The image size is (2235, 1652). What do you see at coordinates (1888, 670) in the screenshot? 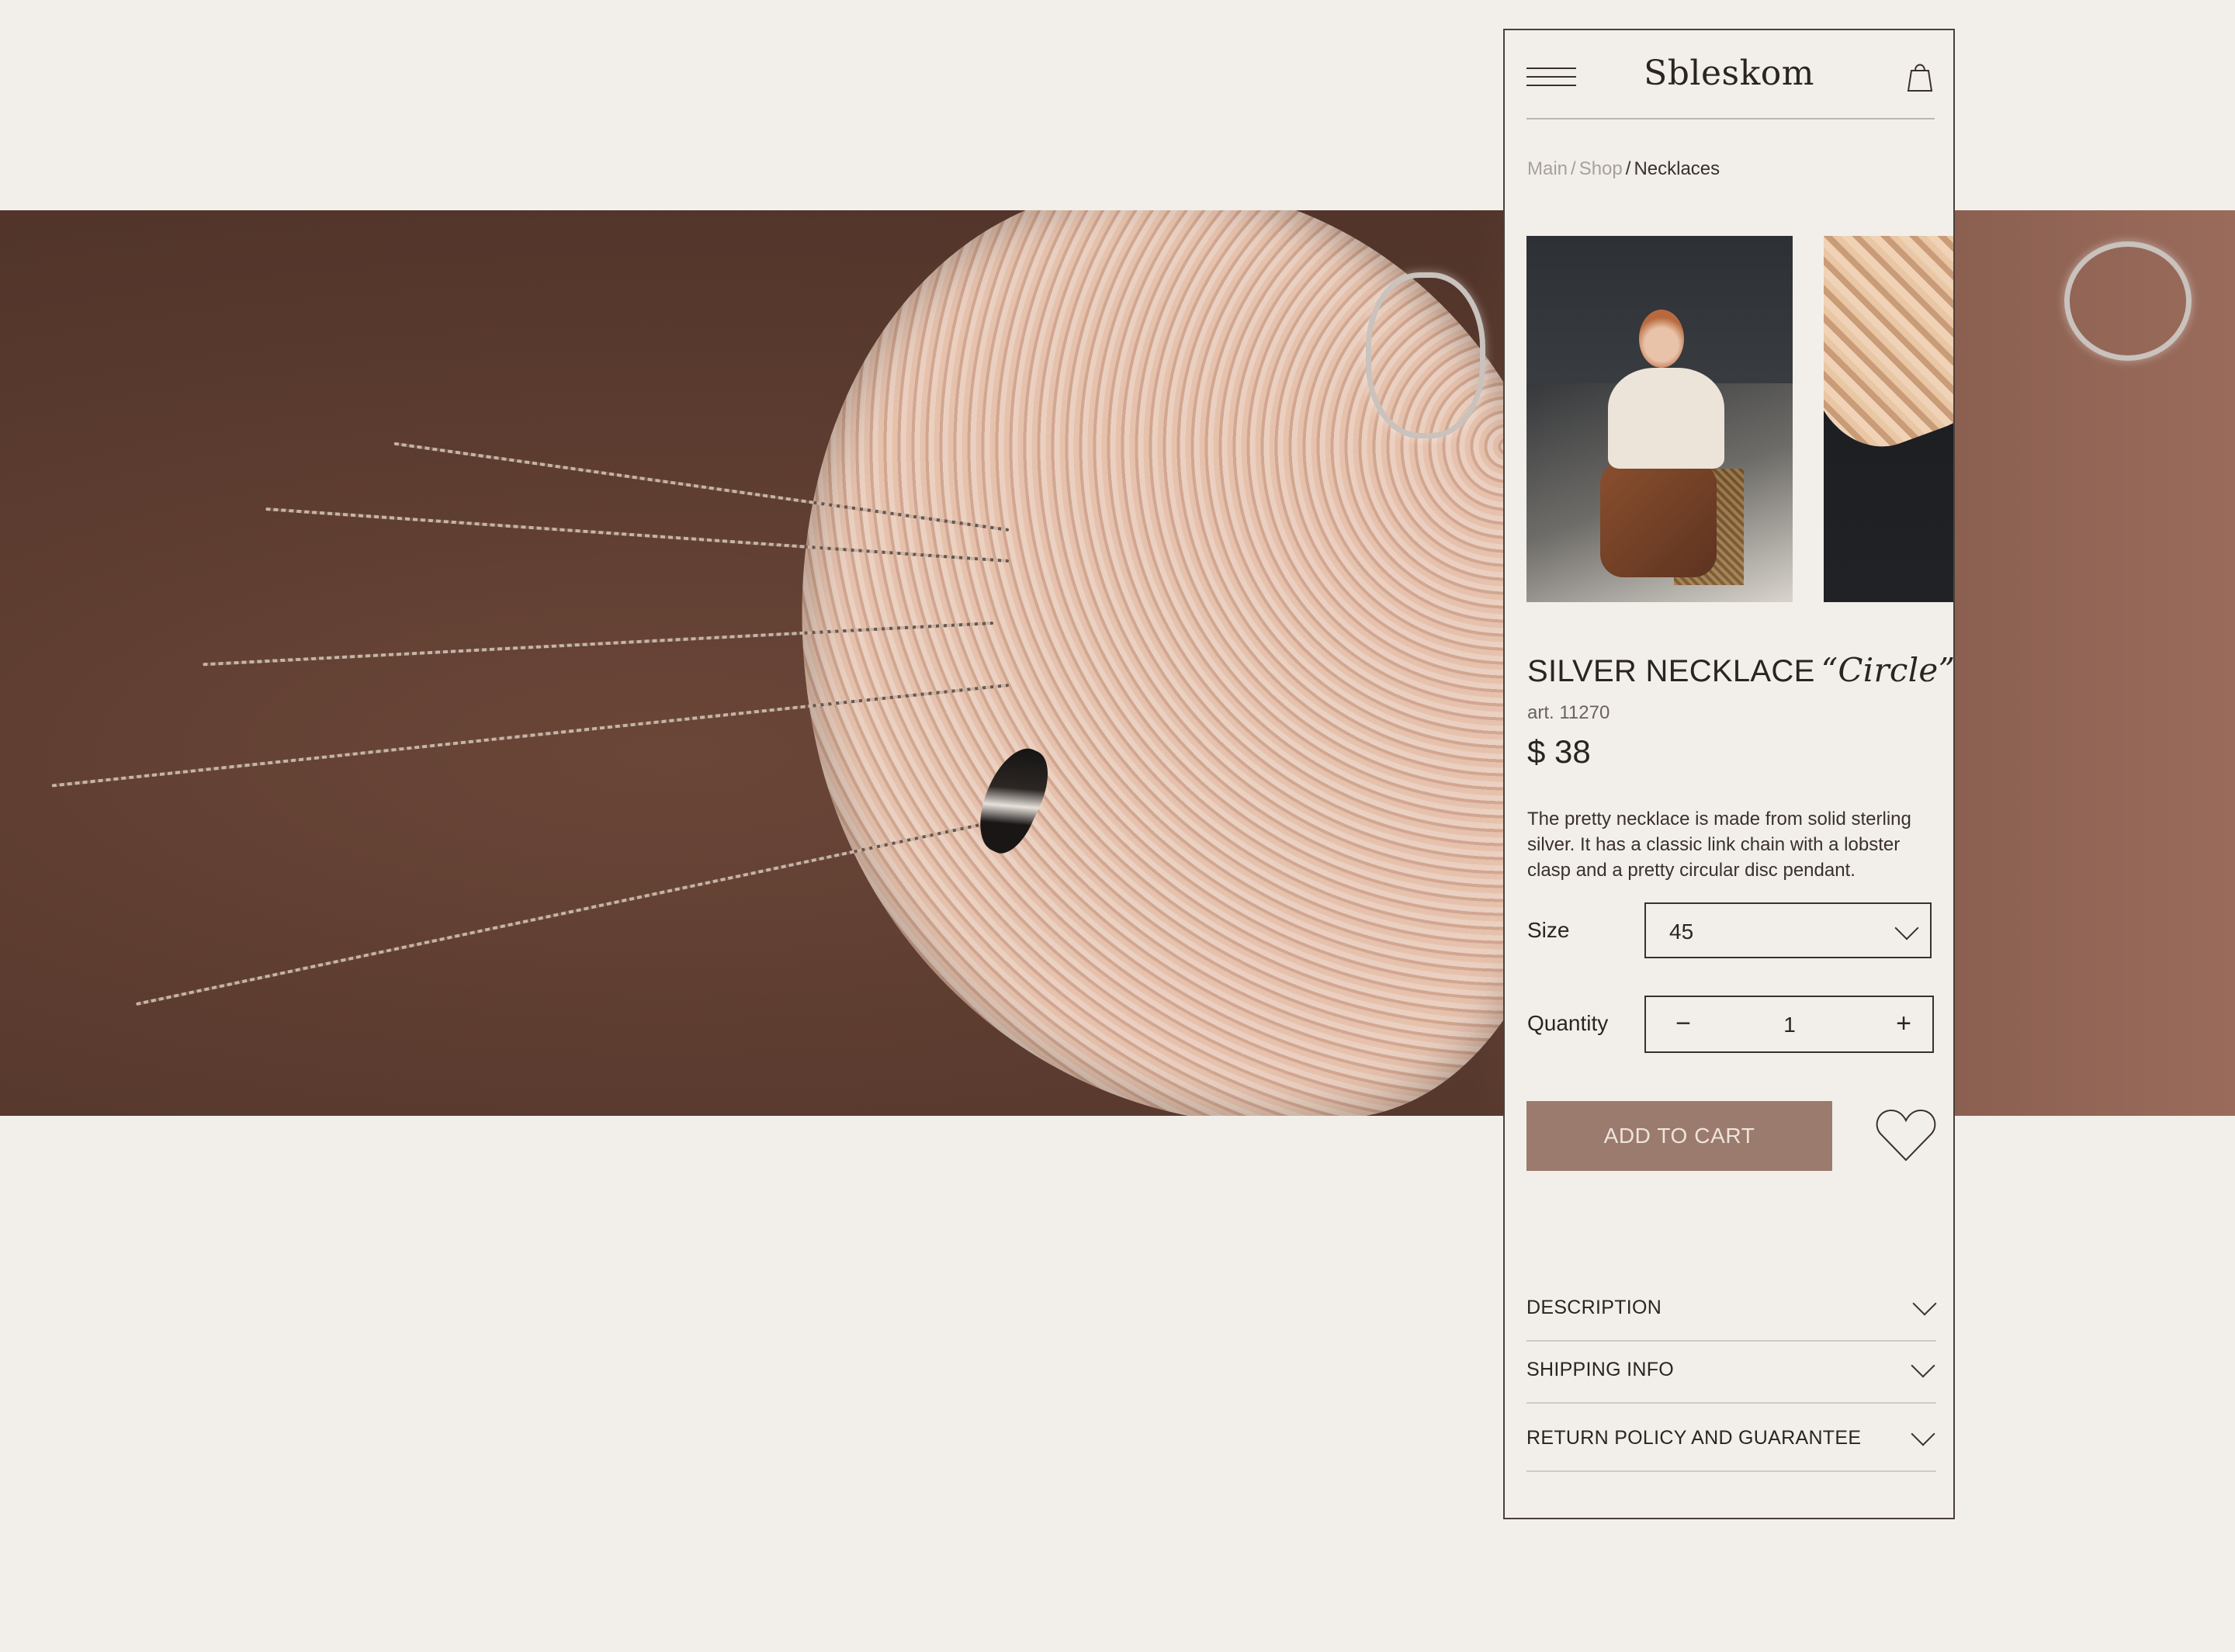
I see `product-name-script: “Circle”` at bounding box center [1888, 670].